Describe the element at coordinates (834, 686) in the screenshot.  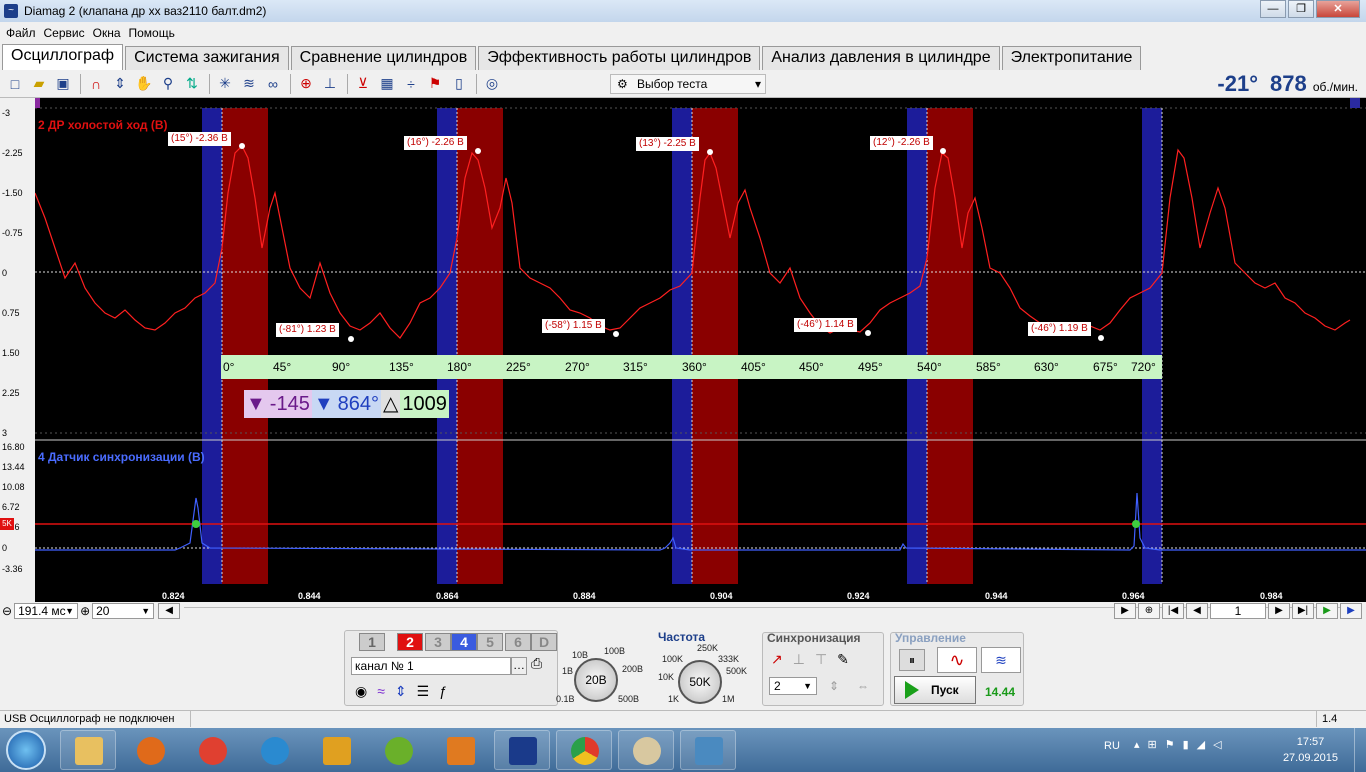
I see `sync-level-icon: ⇕` at that location.